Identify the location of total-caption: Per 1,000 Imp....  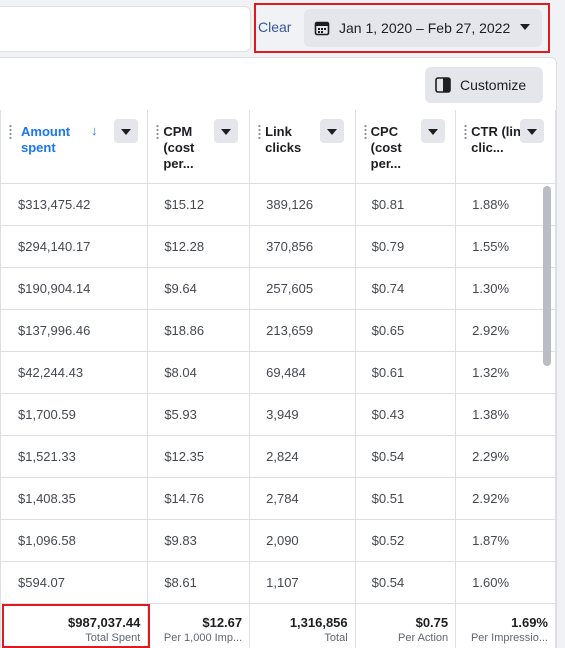
(203, 637).